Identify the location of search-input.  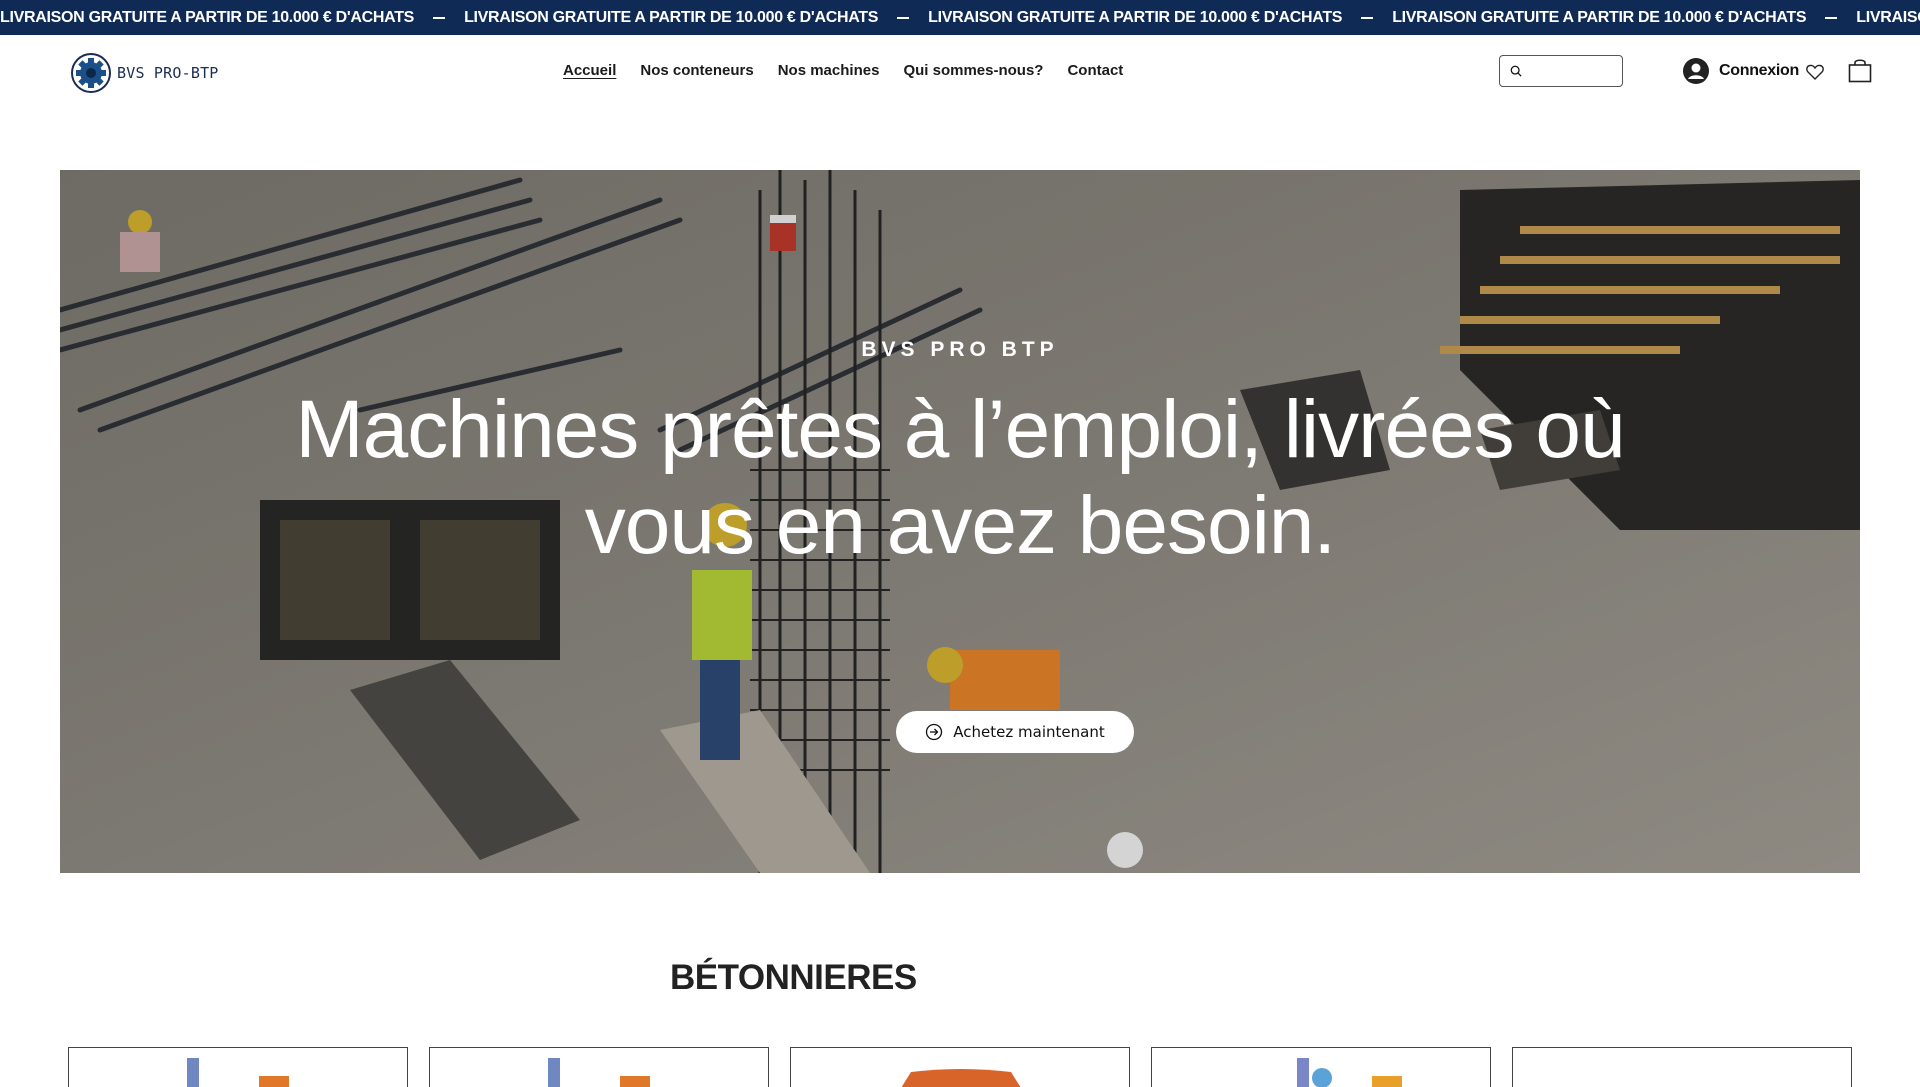
(1575, 71).